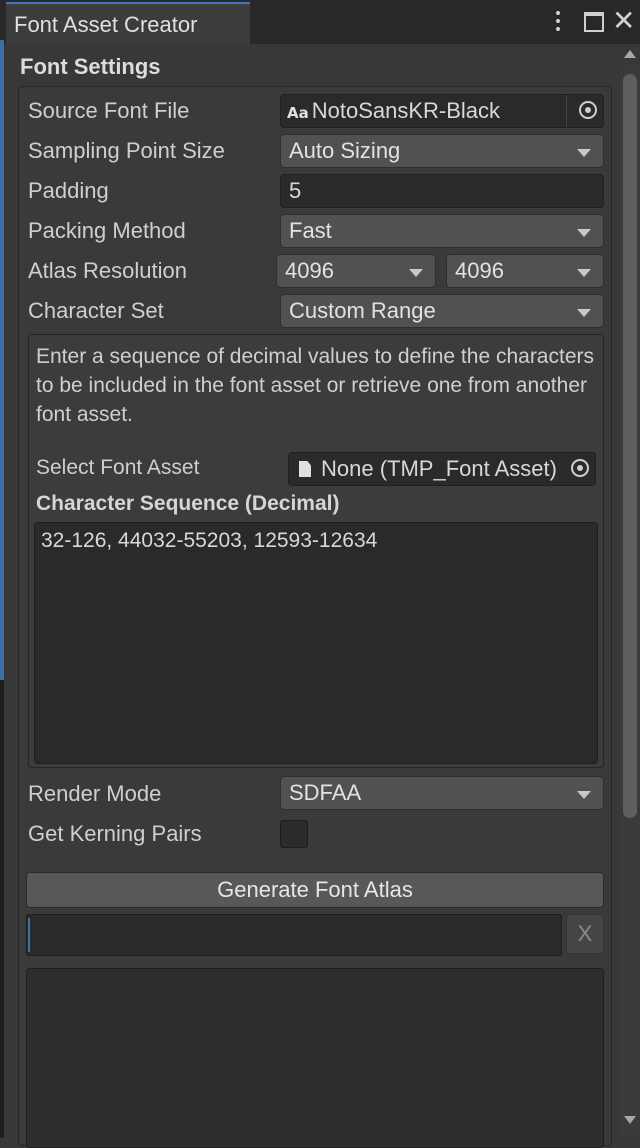  What do you see at coordinates (295, 190) in the screenshot?
I see `padding-value: 5` at bounding box center [295, 190].